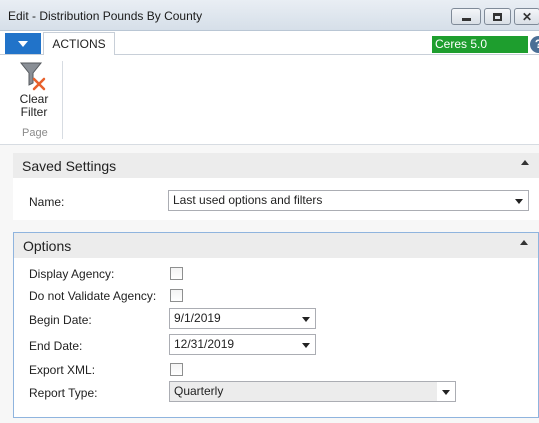 Image resolution: width=539 pixels, height=423 pixels. I want to click on end-date-value: 12/31/2019, so click(204, 344).